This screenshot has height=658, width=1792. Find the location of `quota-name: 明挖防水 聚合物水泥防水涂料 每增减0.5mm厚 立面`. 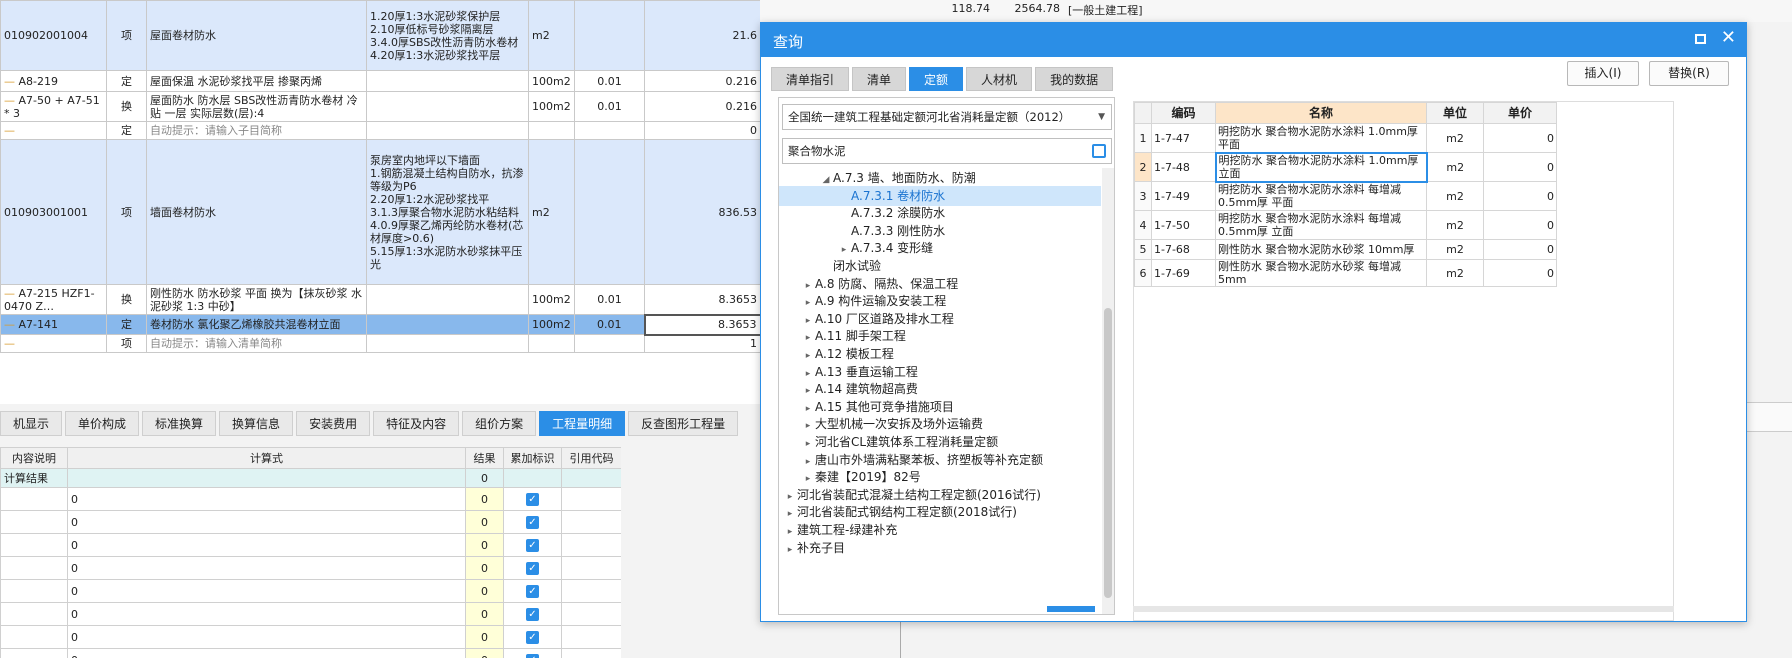

quota-name: 明挖防水 聚合物水泥防水涂料 每增减0.5mm厚 立面 is located at coordinates (1321, 225).